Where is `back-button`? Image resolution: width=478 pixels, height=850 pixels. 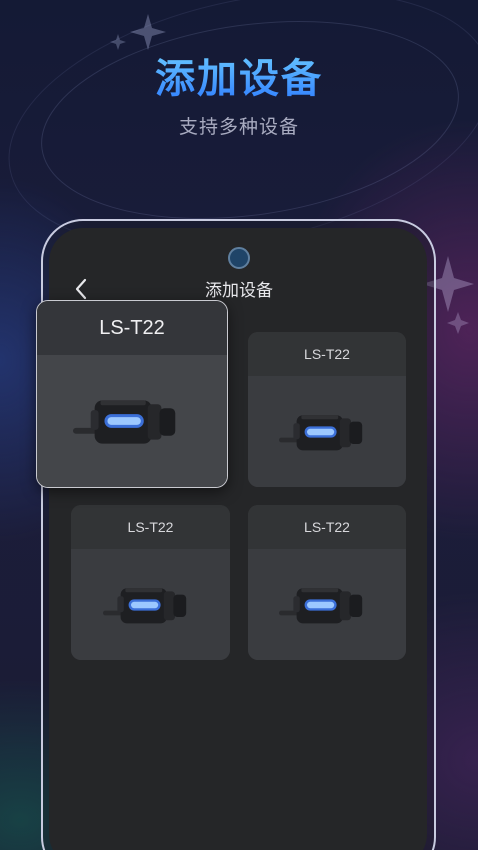
back-button is located at coordinates (81, 289).